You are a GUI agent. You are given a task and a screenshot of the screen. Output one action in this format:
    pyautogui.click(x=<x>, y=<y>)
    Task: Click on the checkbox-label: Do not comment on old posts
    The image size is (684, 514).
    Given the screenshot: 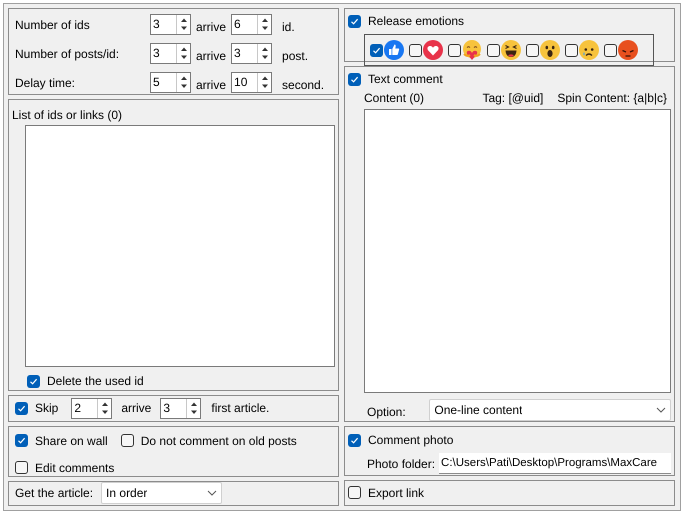 What is the action you would take?
    pyautogui.click(x=218, y=441)
    